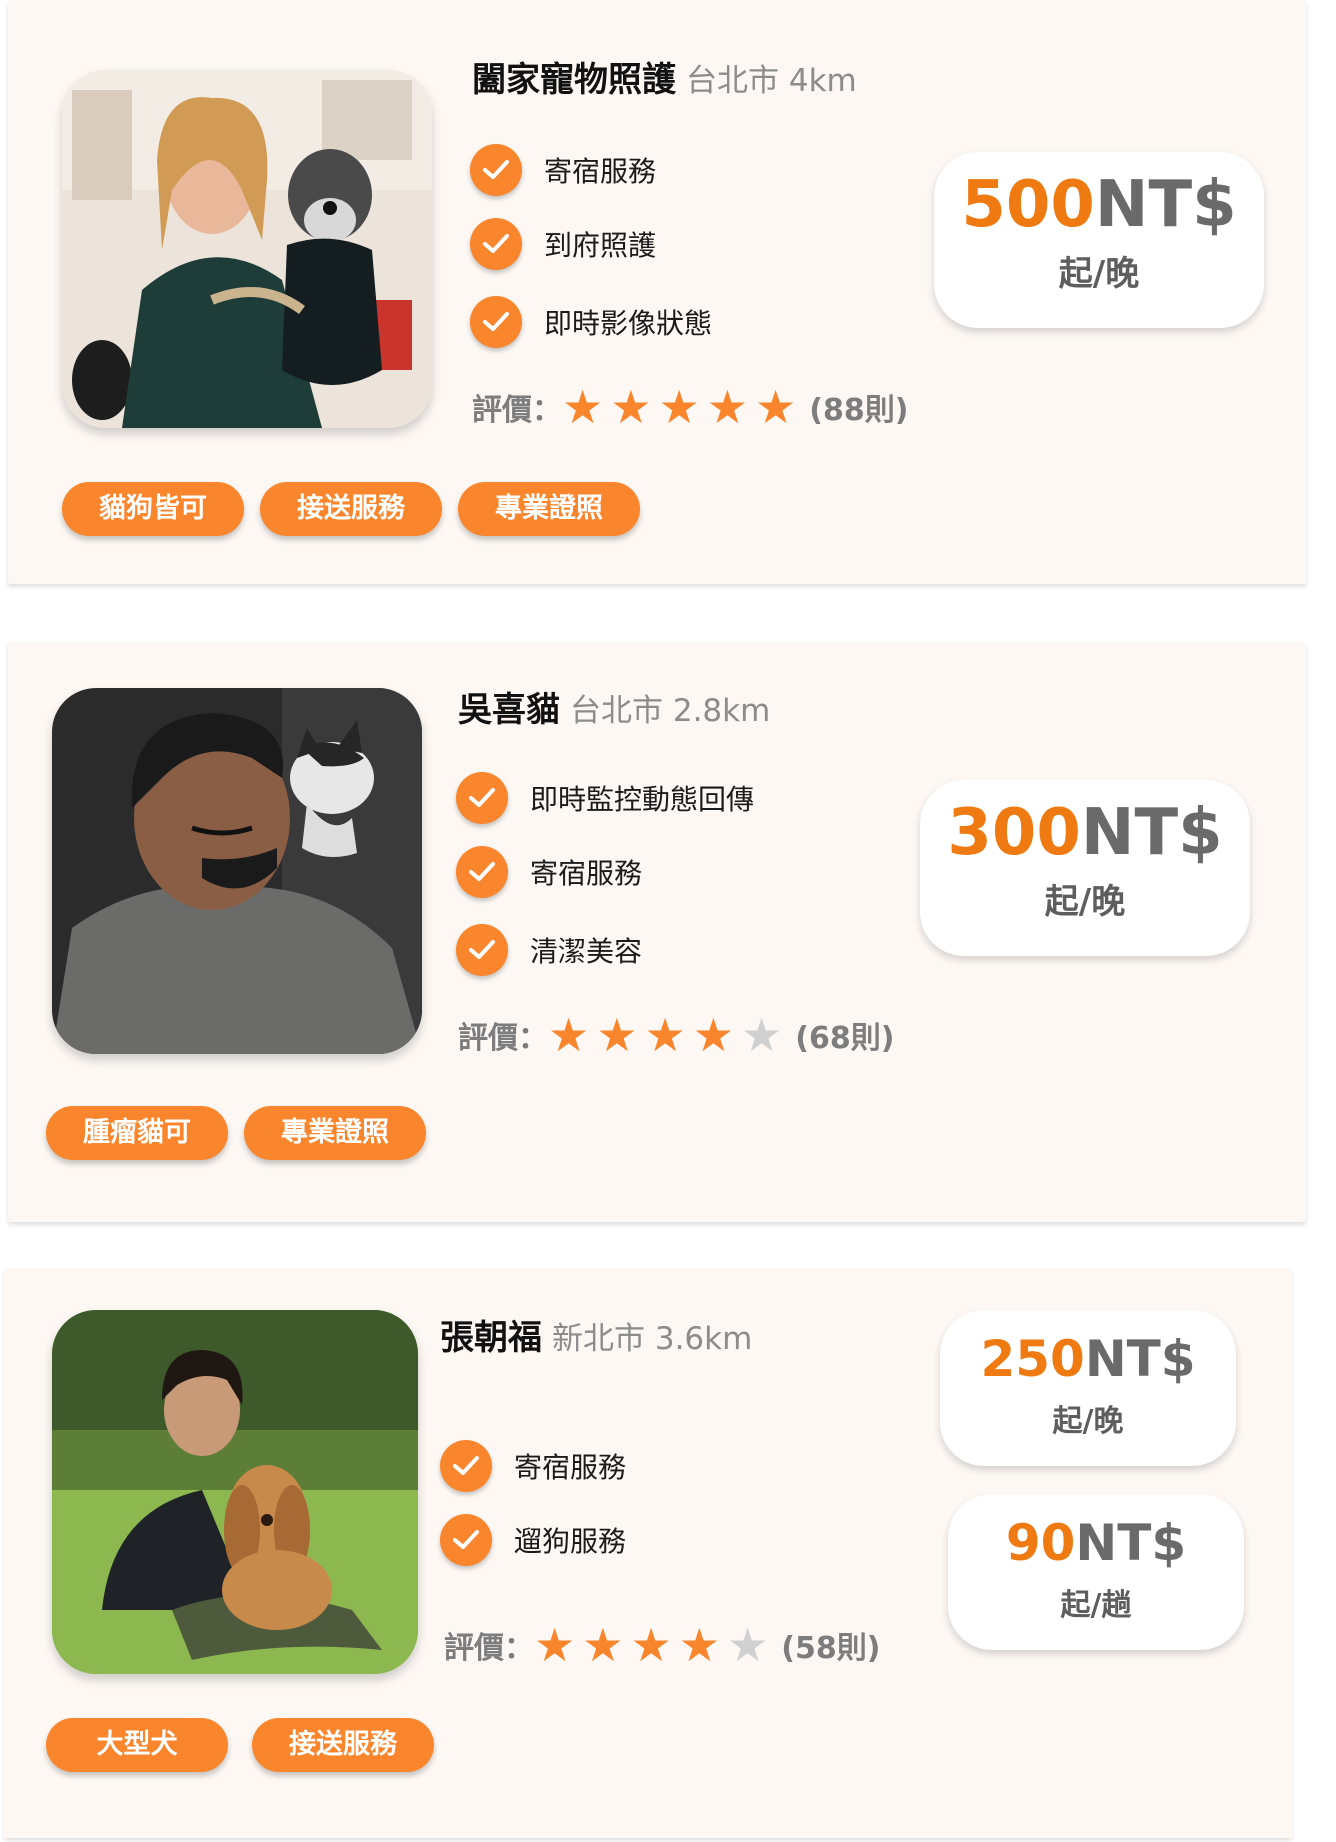  What do you see at coordinates (491, 1338) in the screenshot?
I see `sitter-name: 張朝福` at bounding box center [491, 1338].